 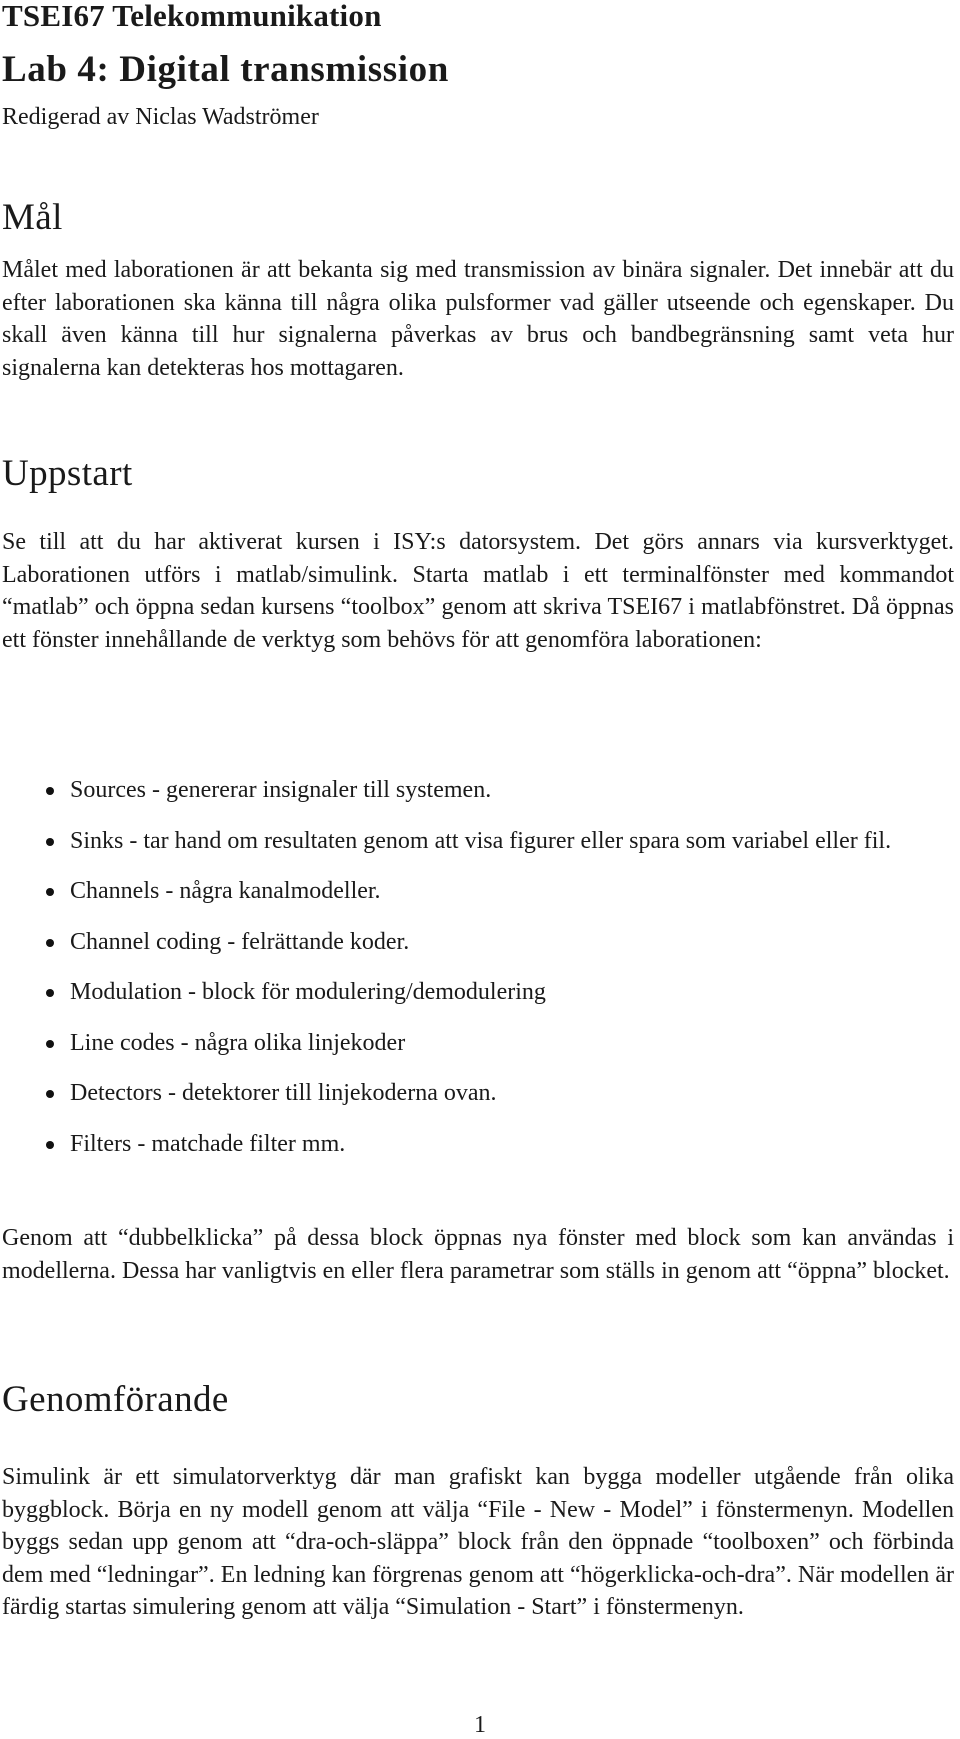 I want to click on list-item-text: Filters - matchade filter mm., so click(x=208, y=1143).